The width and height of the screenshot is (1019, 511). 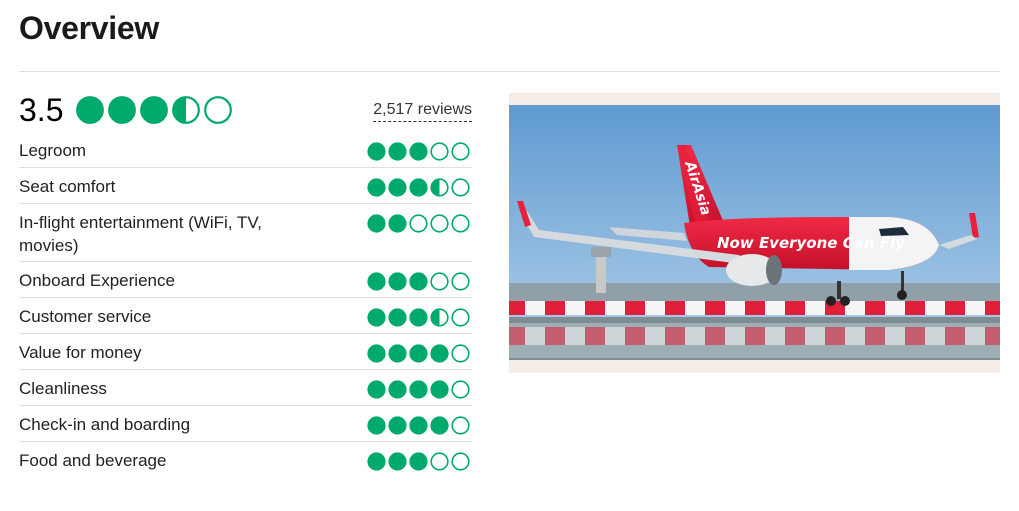 I want to click on rating-category-label: Customer service, so click(x=85, y=316).